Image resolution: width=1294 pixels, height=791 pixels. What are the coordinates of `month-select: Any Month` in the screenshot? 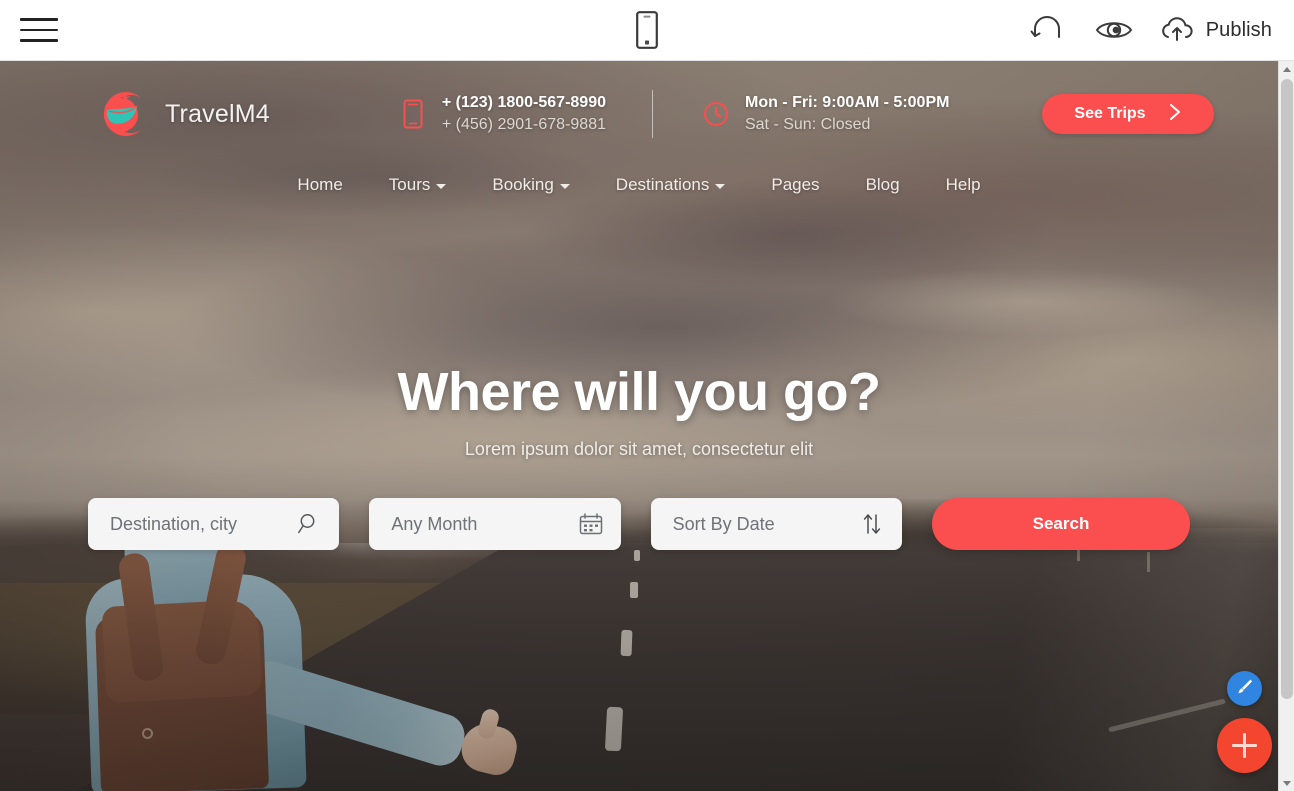 It's located at (495, 524).